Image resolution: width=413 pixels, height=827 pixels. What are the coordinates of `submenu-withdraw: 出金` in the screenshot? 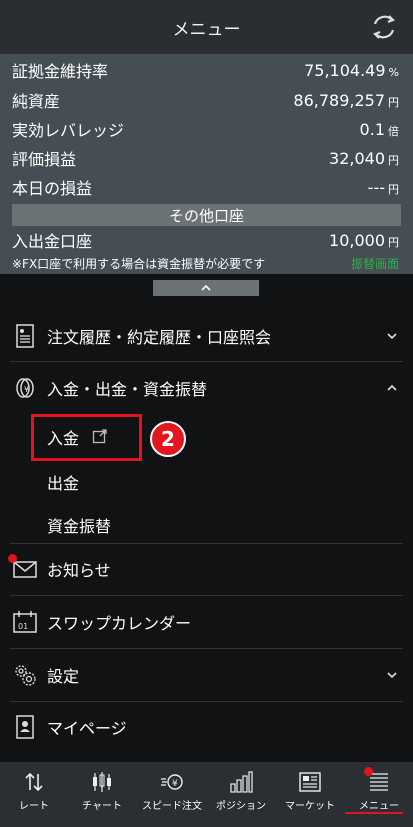 It's located at (63, 482).